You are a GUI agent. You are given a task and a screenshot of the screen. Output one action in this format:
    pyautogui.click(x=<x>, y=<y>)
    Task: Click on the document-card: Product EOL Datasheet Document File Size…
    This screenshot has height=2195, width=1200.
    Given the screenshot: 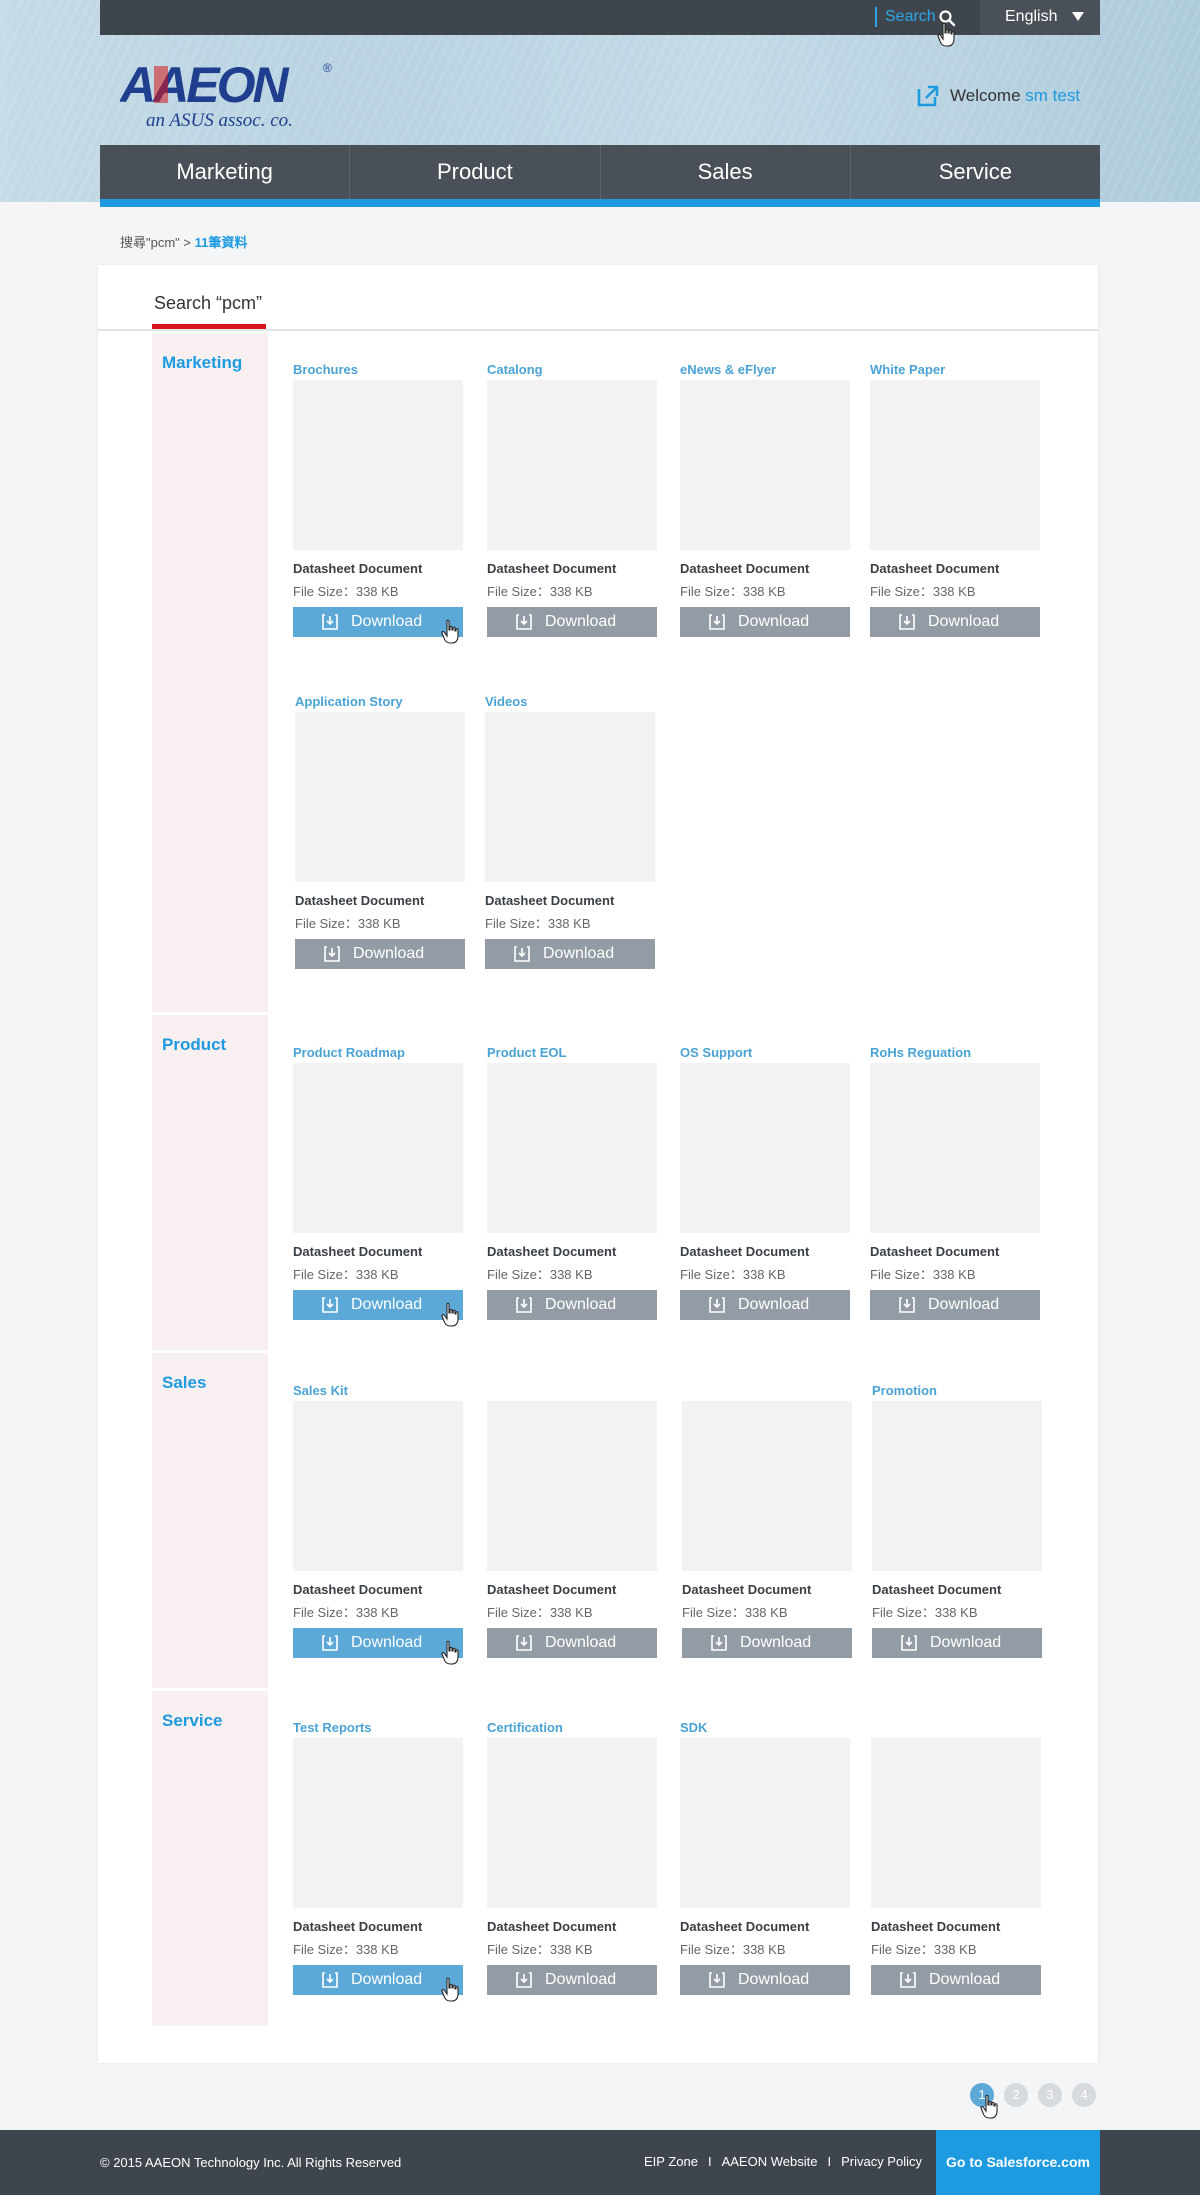 What is the action you would take?
    pyautogui.click(x=573, y=1182)
    